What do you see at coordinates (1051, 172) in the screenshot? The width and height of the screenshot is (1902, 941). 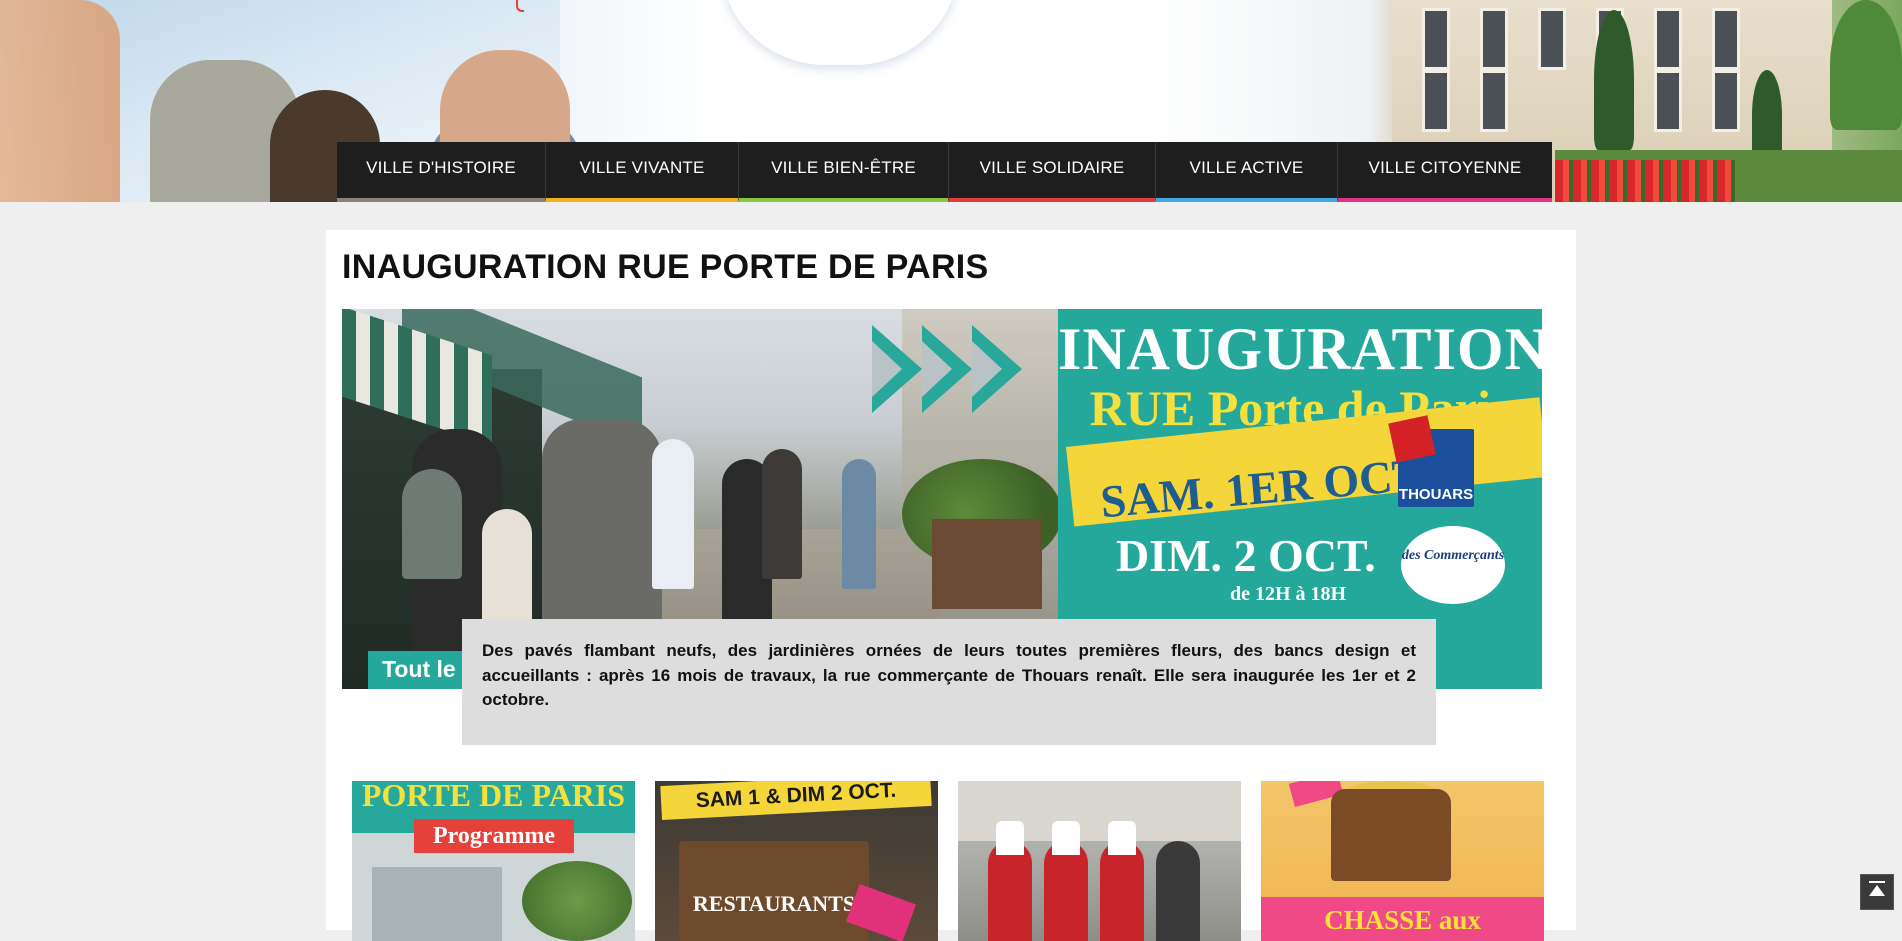 I see `nav-item-ville-solidaire: VILLE SOLIDAIRE` at bounding box center [1051, 172].